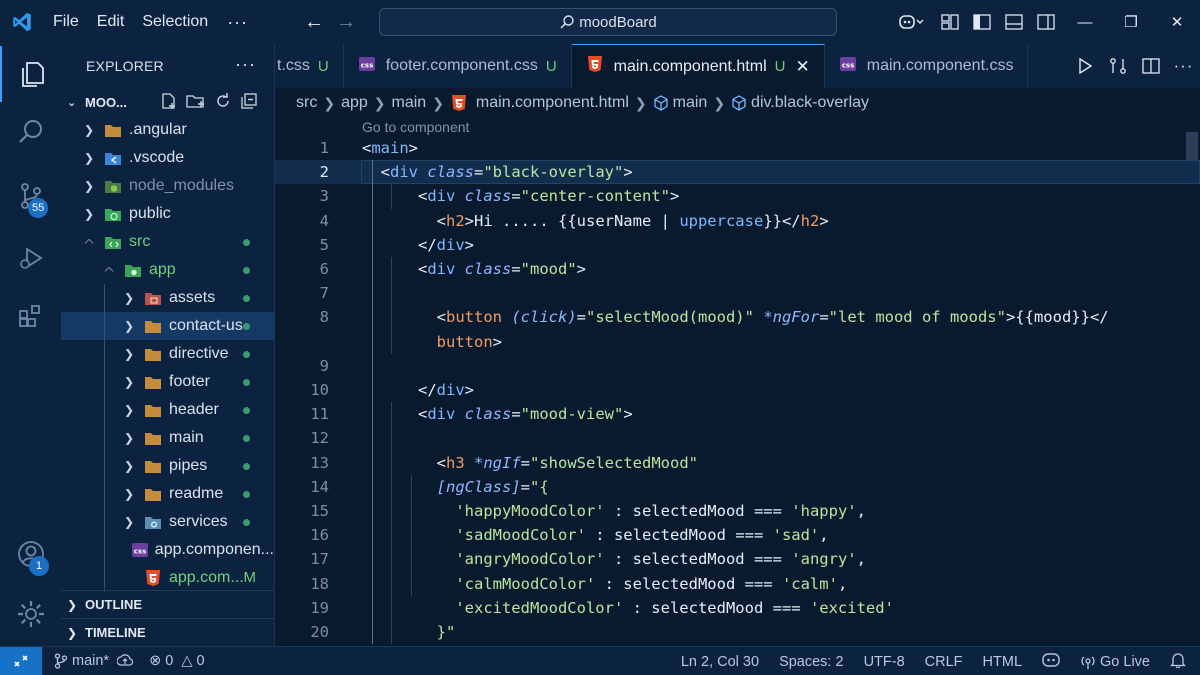  What do you see at coordinates (245, 64) in the screenshot?
I see `explorer-more-icon: ···` at bounding box center [245, 64].